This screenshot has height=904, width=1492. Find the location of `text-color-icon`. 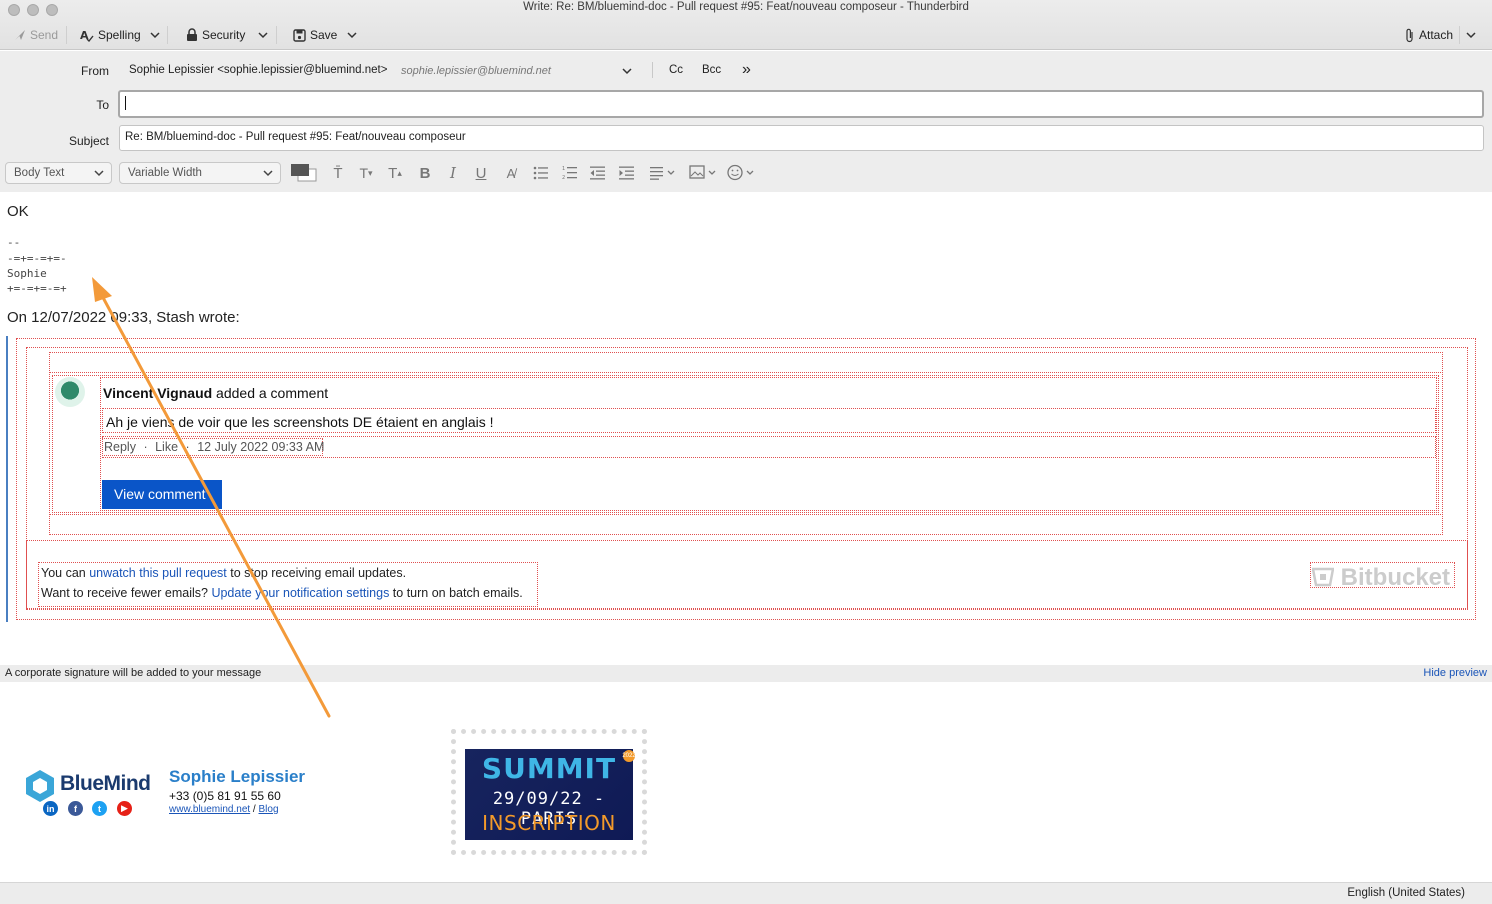

text-color-icon is located at coordinates (304, 173).